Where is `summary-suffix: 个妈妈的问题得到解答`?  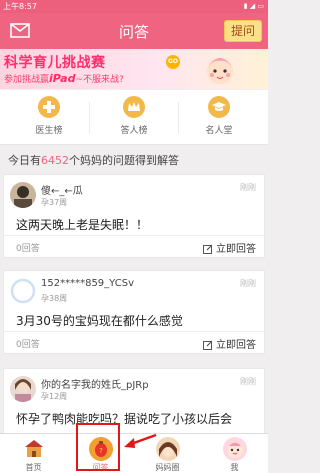
summary-suffix: 个妈妈的问题得到解答 is located at coordinates (124, 160).